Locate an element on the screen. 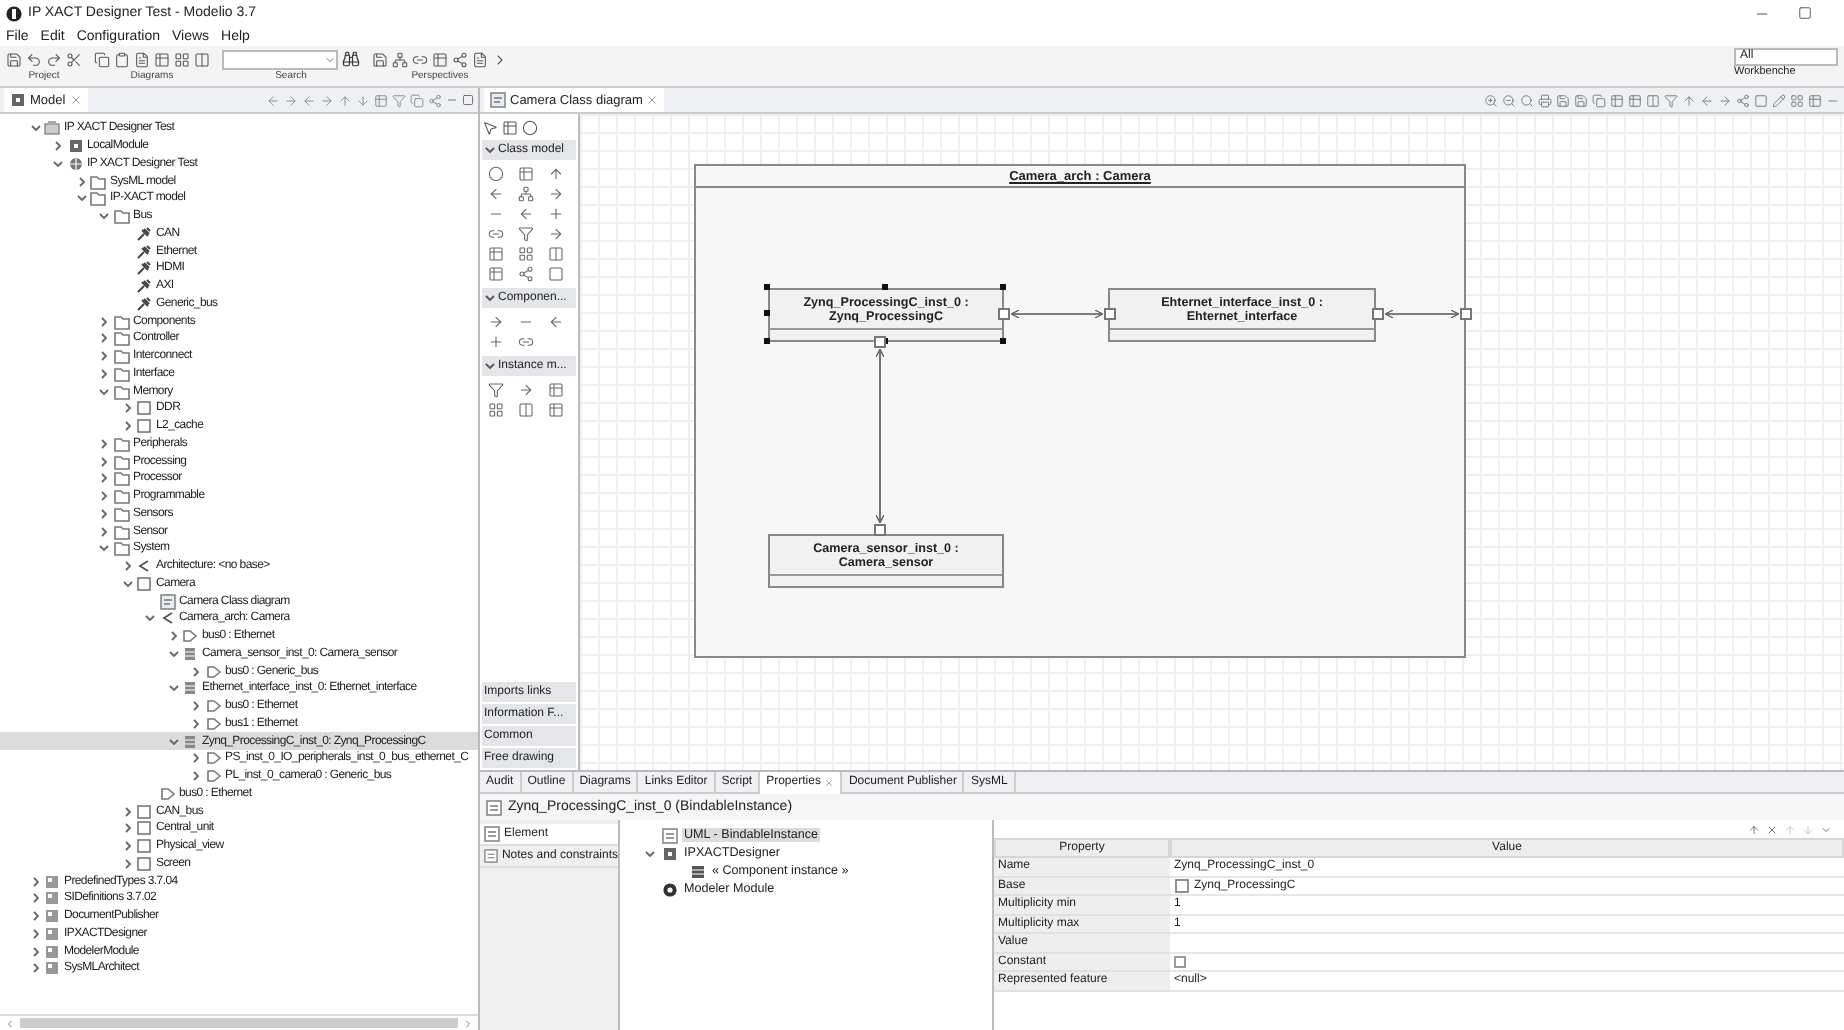 The height and width of the screenshot is (1030, 1844). sort-icon is located at coordinates (1754, 829).